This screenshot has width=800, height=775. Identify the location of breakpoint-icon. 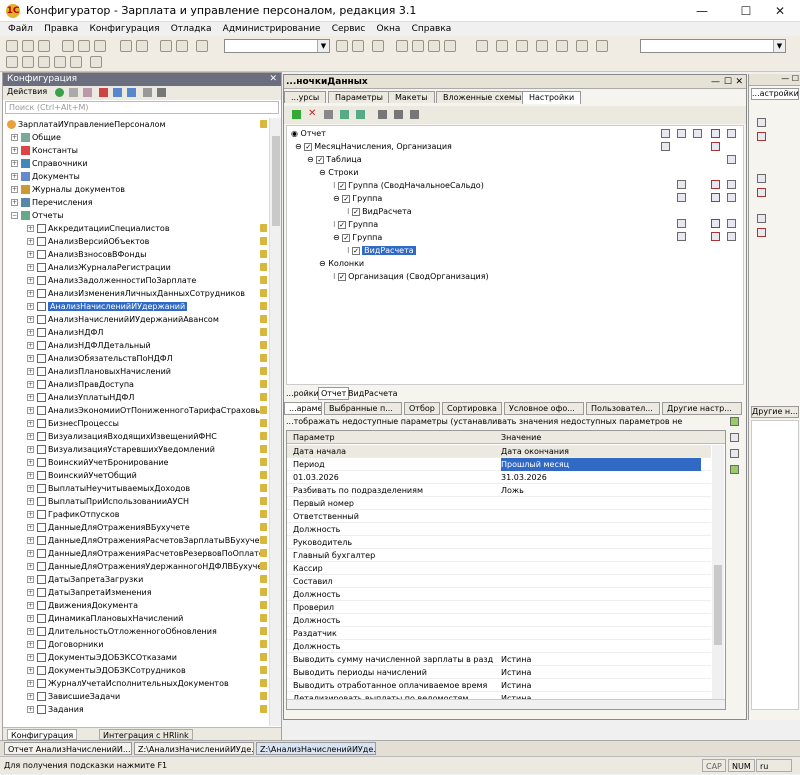
(434, 46).